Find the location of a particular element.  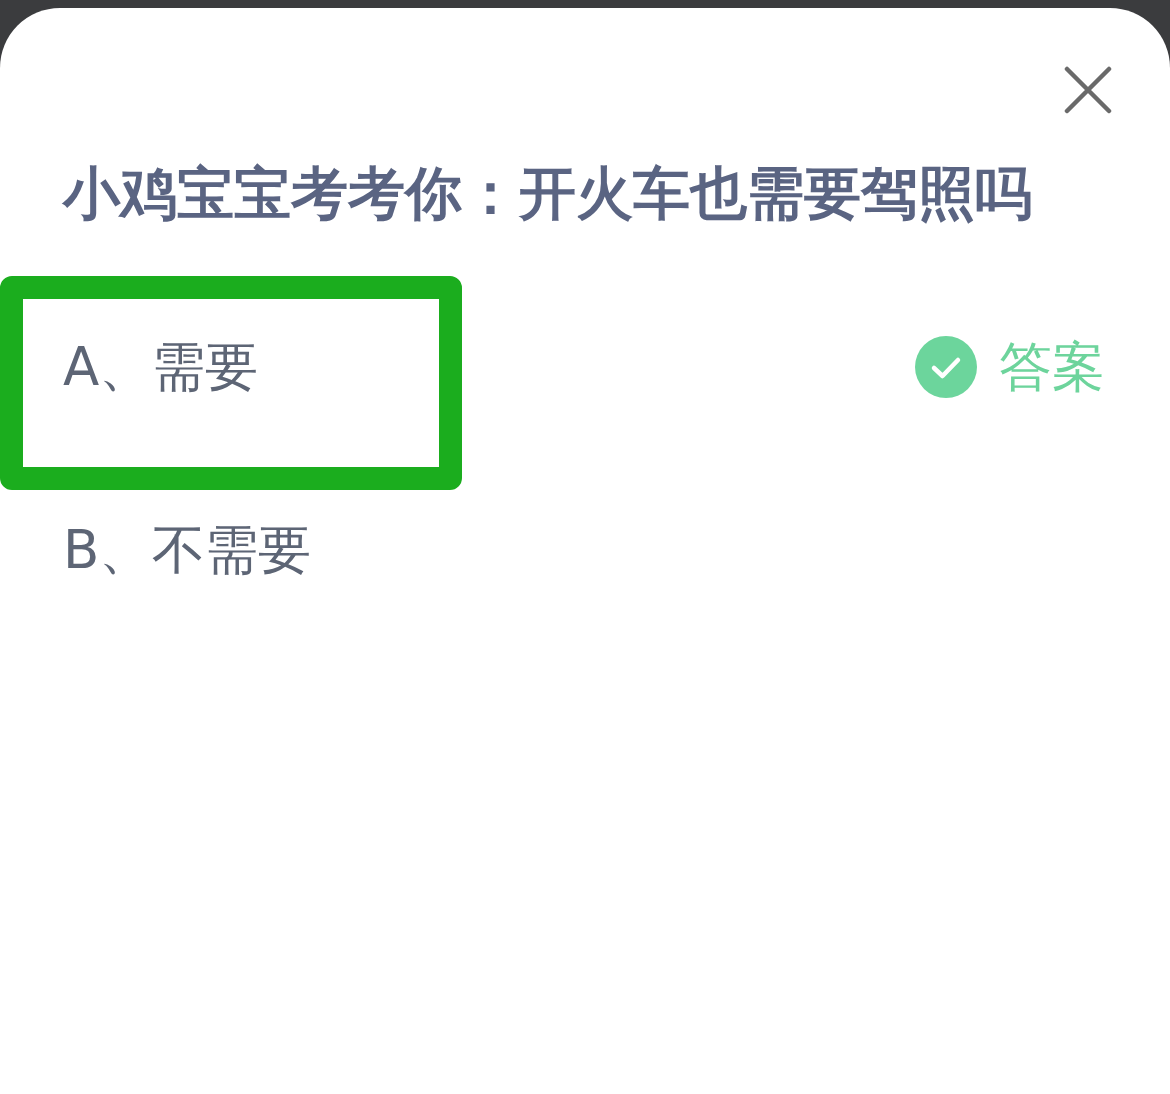

question-title: 小鸡宝宝考考你：开火车也需要驾照吗 is located at coordinates (547, 193).